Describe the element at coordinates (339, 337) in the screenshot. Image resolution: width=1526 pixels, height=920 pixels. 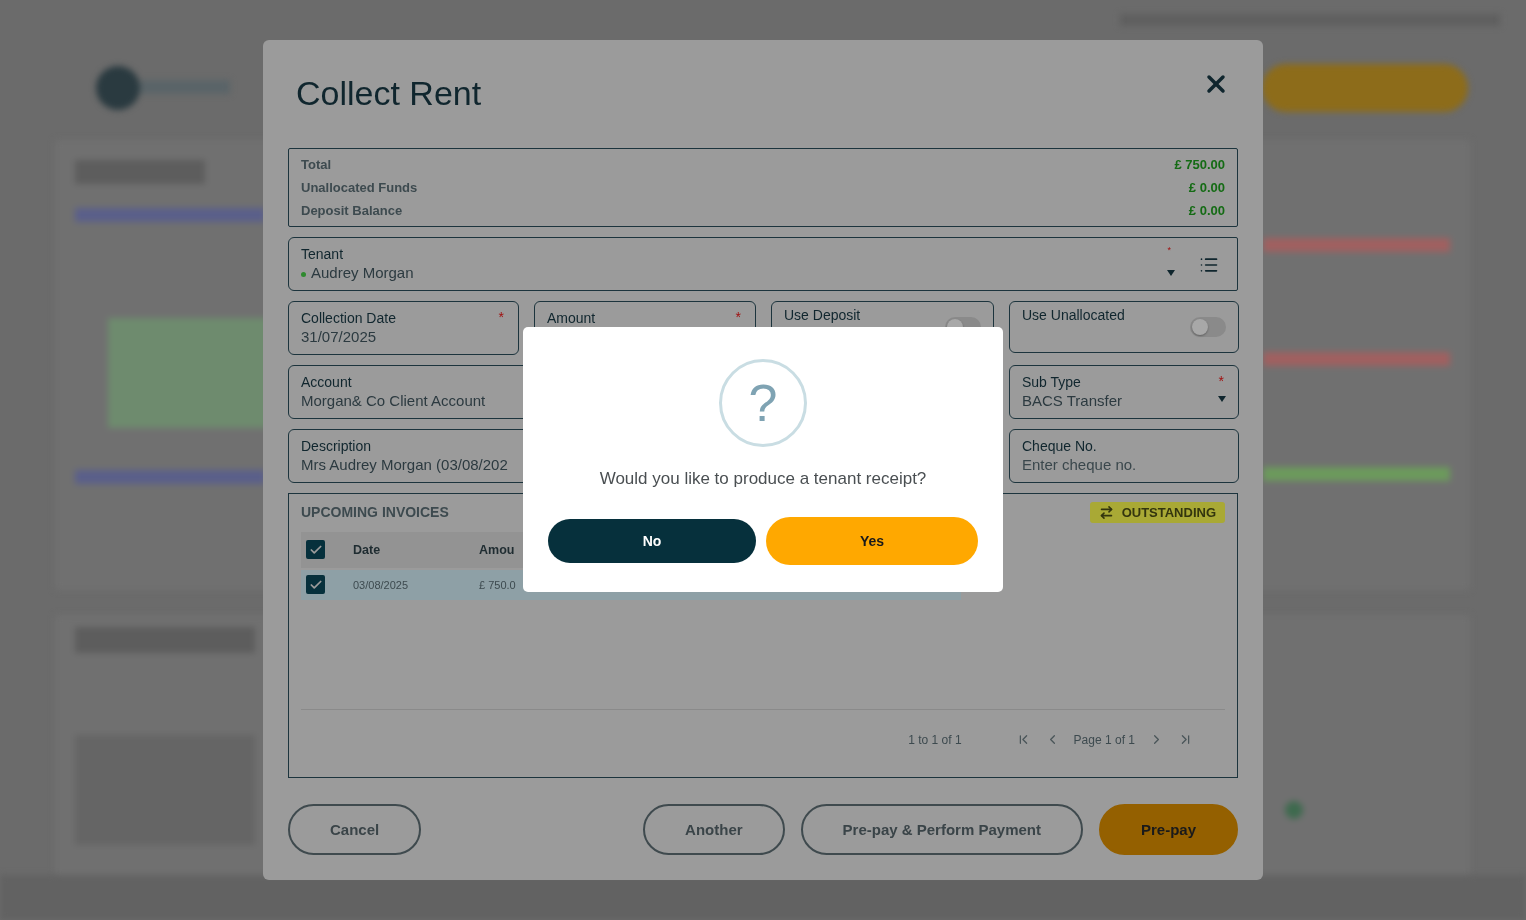
I see `field-value: 31/07/2025` at that location.